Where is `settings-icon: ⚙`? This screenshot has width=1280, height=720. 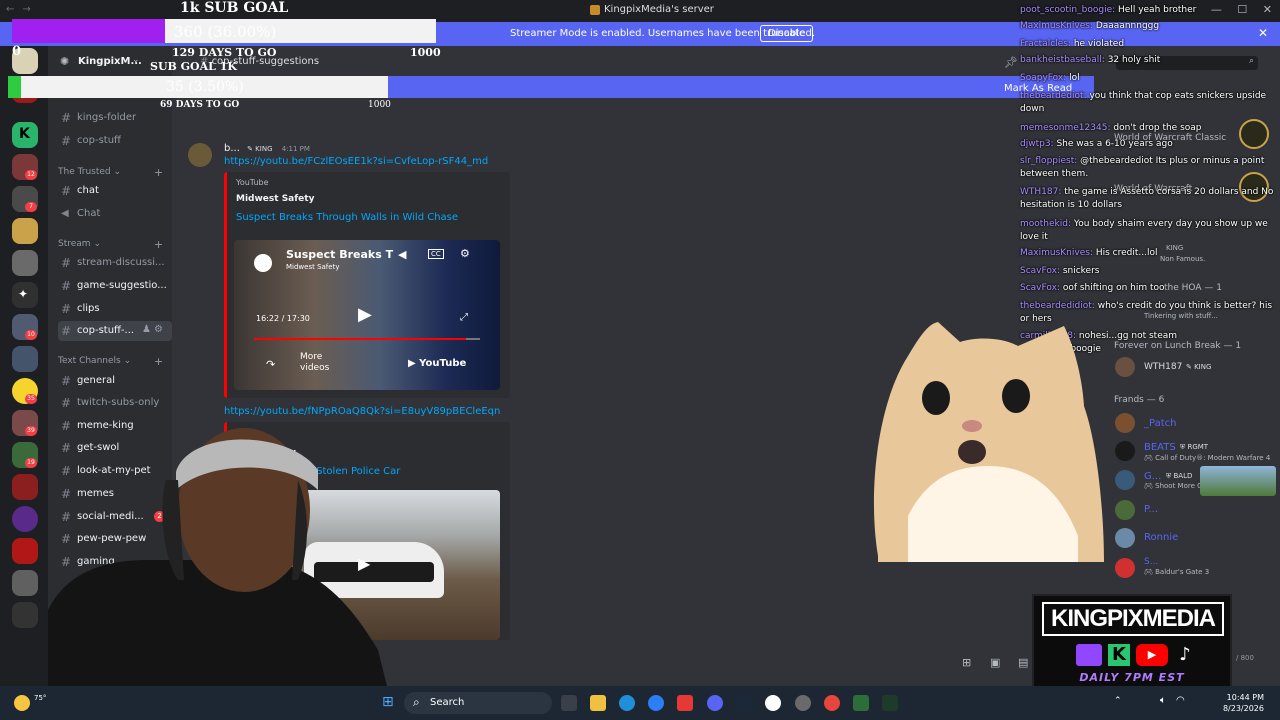 settings-icon: ⚙ is located at coordinates (465, 253).